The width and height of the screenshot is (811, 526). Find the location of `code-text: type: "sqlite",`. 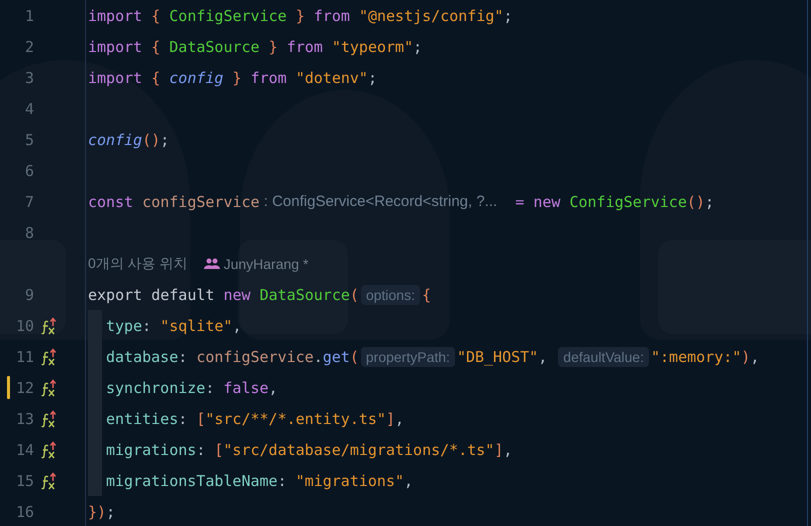

code-text: type: "sqlite", is located at coordinates (174, 325).